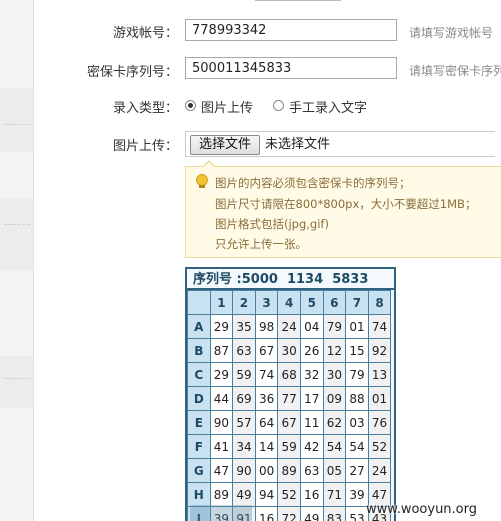  Describe the element at coordinates (334, 422) in the screenshot. I see `card-cell: 62` at that location.